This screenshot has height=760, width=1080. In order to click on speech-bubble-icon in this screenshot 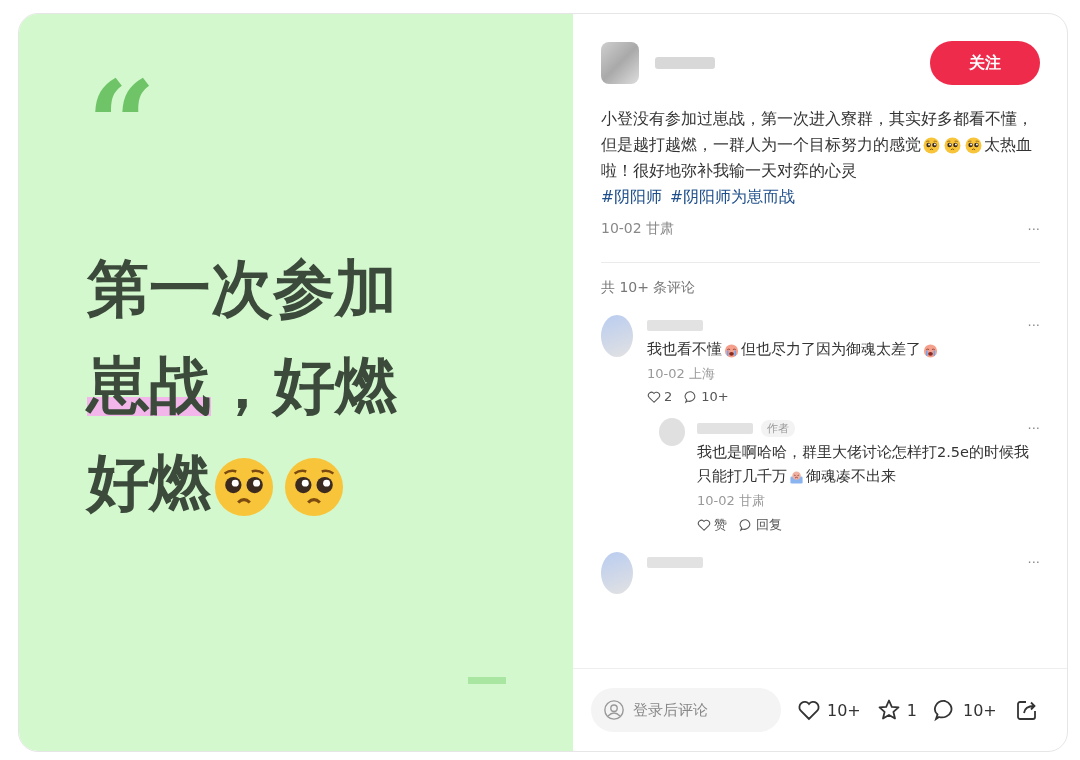, I will do `click(746, 525)`.